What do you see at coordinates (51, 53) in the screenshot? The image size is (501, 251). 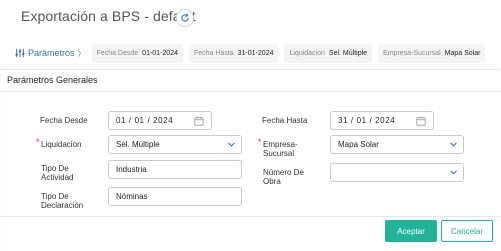 I see `parameters-label: Parámetros` at bounding box center [51, 53].